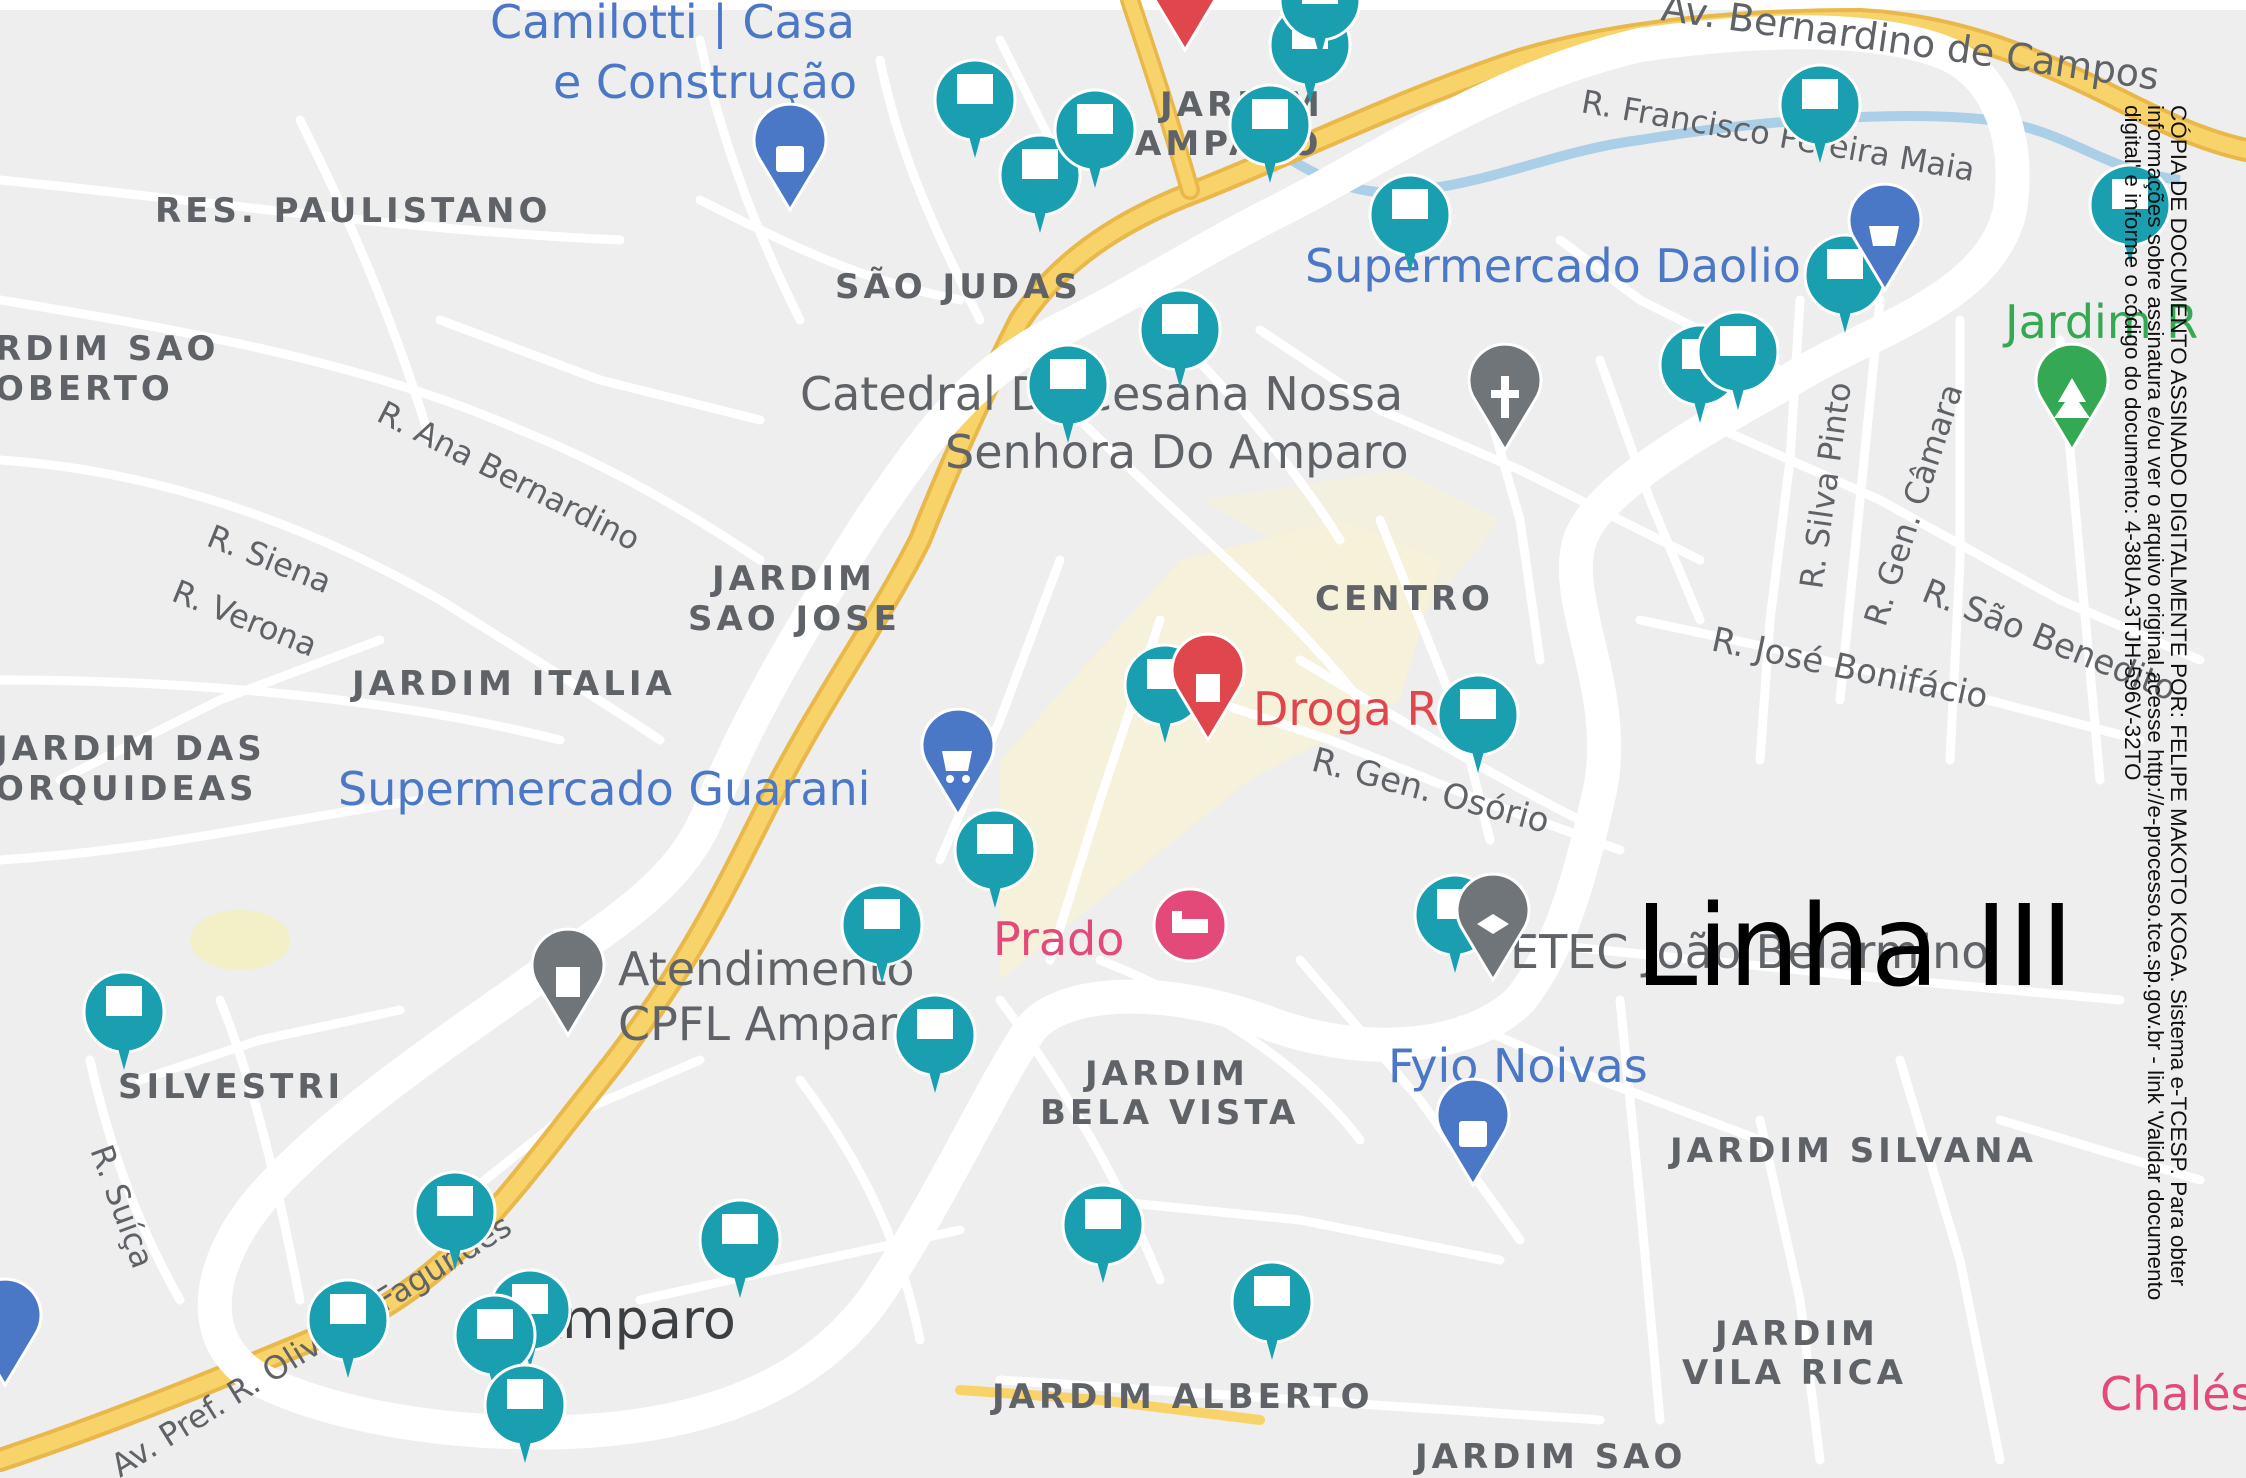  Describe the element at coordinates (1058, 939) in the screenshot. I see `label-prado: Prado` at that location.